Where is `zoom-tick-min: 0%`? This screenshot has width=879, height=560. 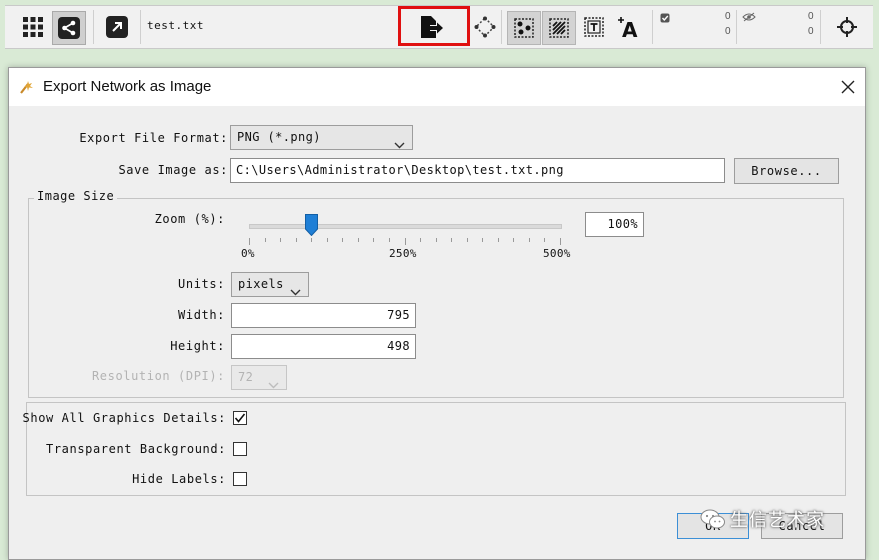
zoom-tick-min: 0% is located at coordinates (248, 253).